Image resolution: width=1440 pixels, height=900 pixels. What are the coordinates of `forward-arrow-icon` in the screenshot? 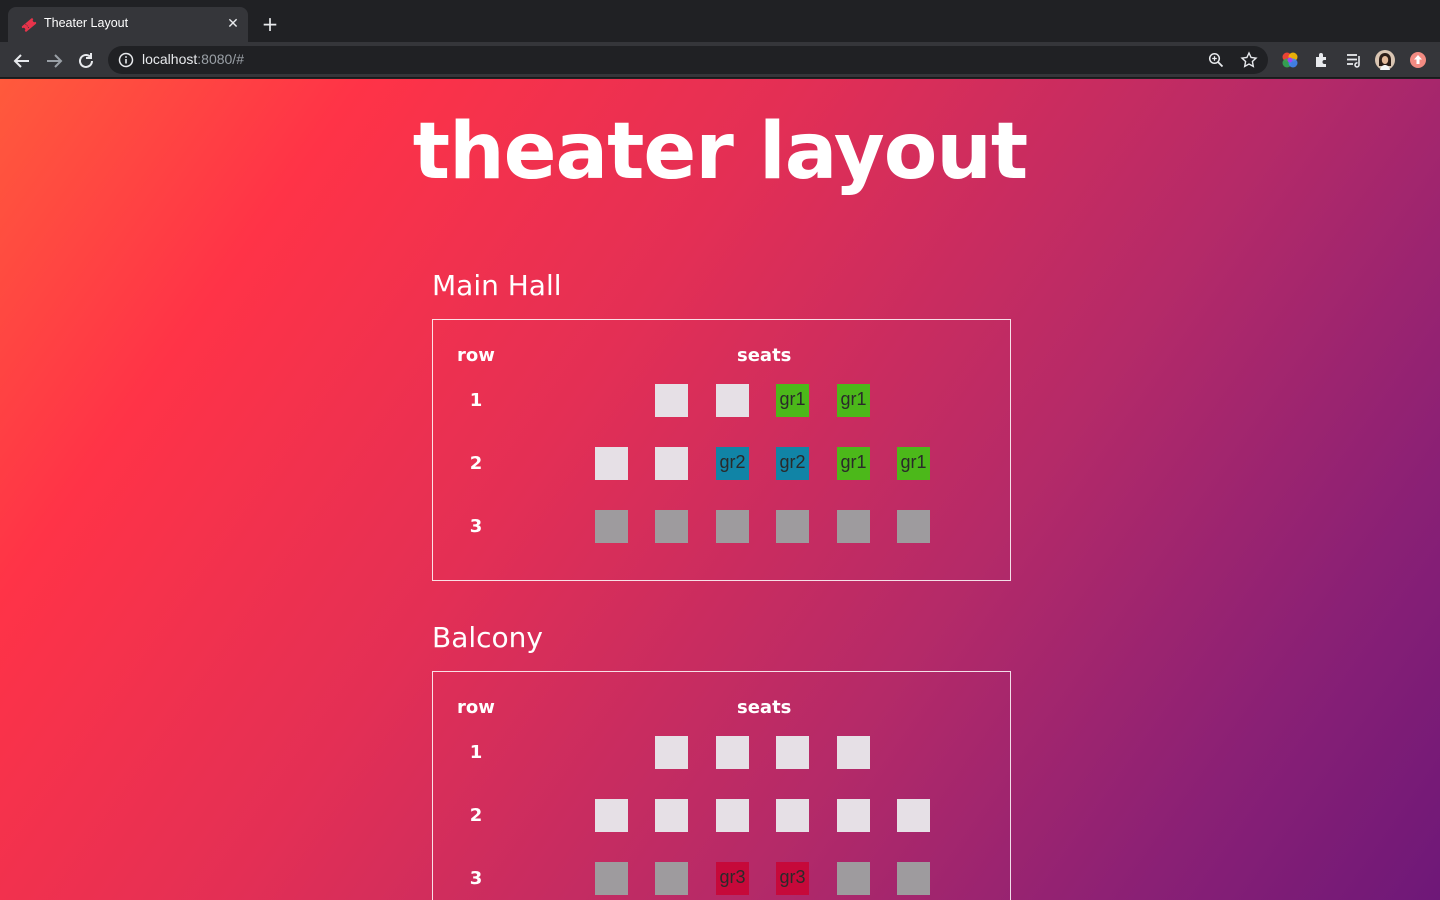 It's located at (54, 61).